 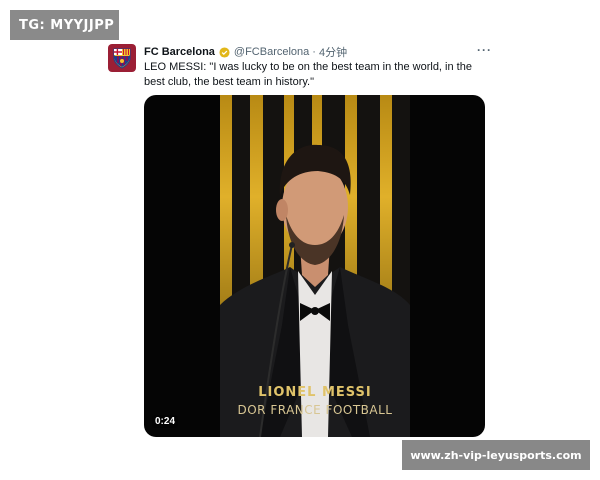 I want to click on more-options-icon: ···, so click(x=484, y=50).